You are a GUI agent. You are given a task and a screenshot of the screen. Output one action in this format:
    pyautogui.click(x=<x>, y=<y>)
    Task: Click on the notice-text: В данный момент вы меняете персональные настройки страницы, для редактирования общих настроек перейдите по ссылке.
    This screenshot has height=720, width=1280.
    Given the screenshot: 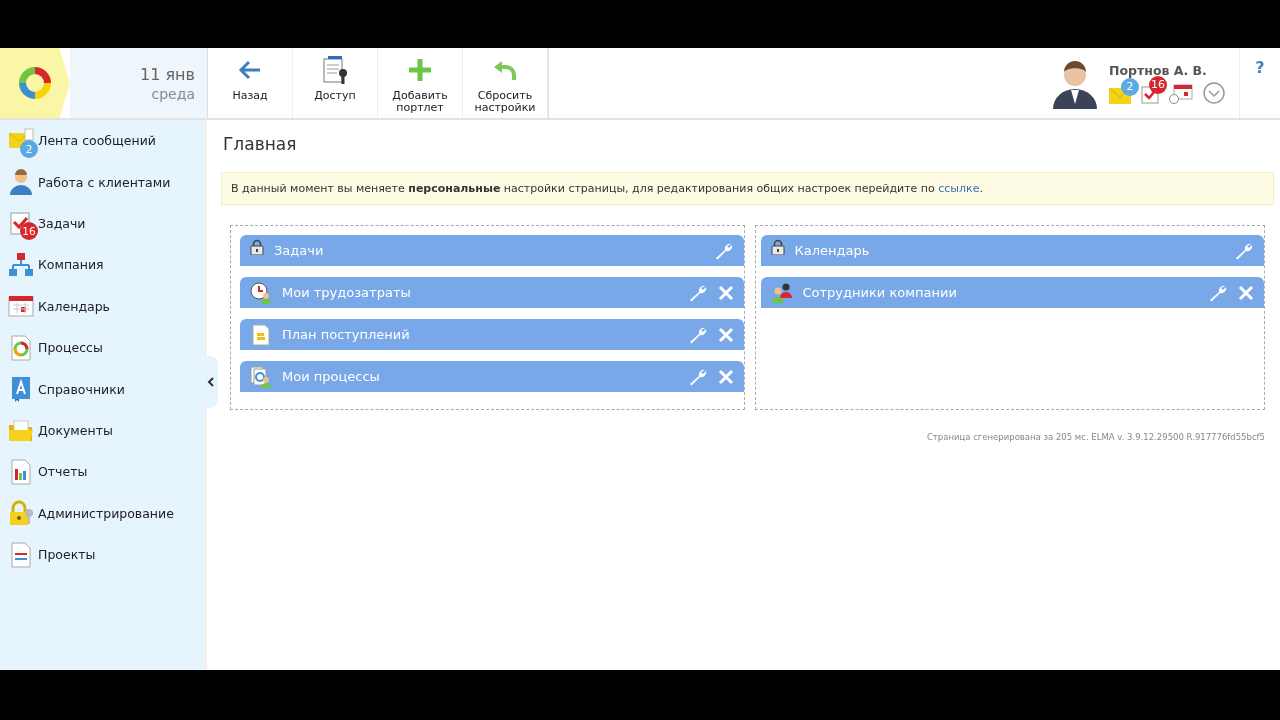 What is the action you would take?
    pyautogui.click(x=747, y=188)
    